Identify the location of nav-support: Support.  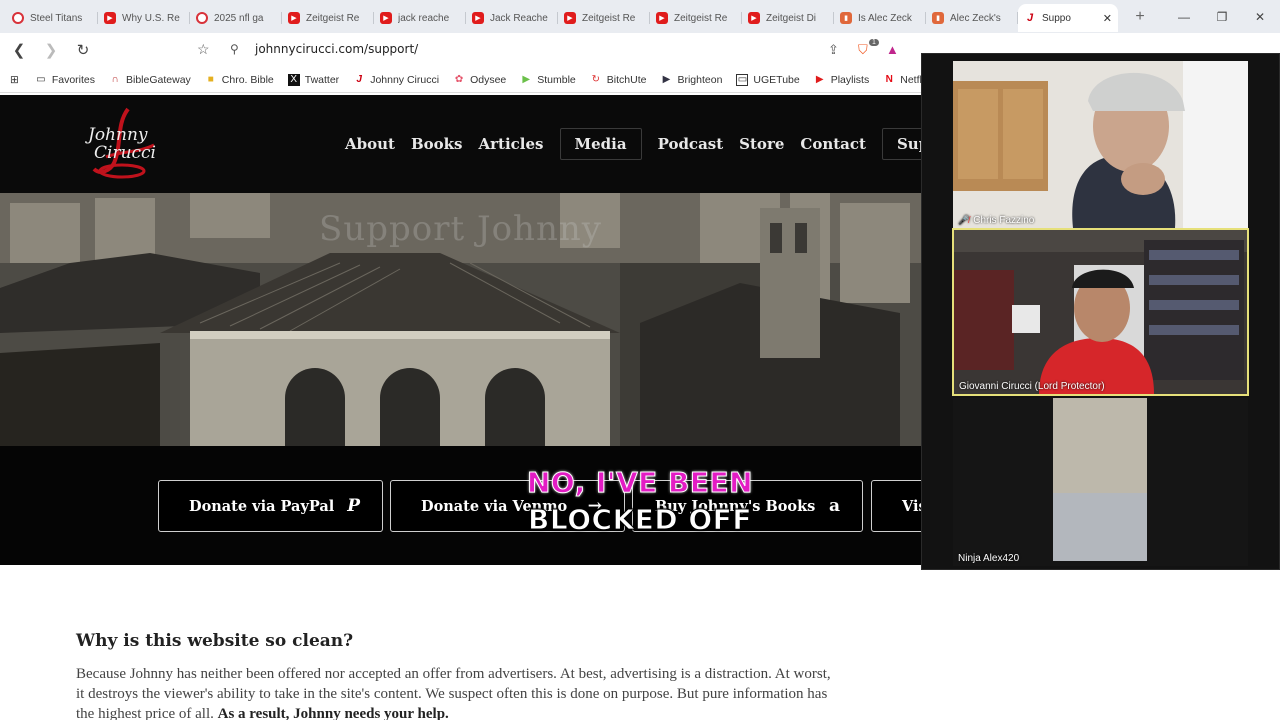
(901, 144).